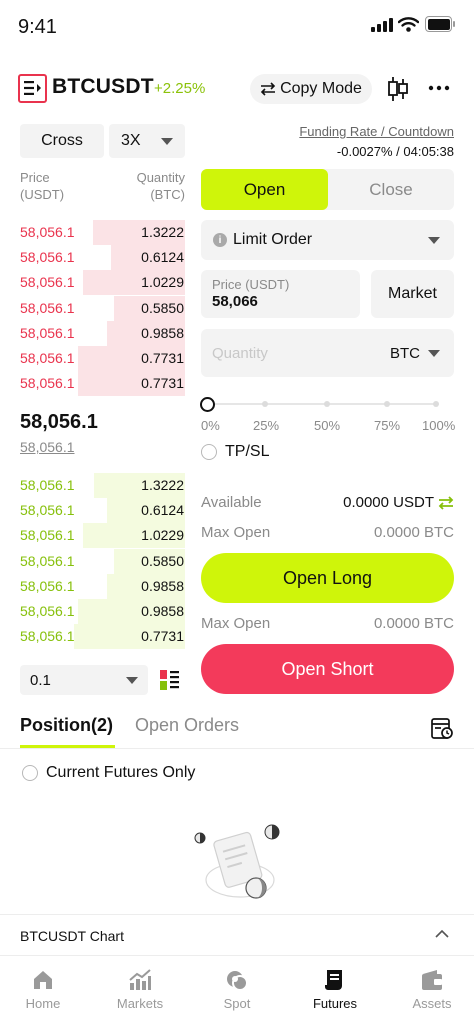  What do you see at coordinates (162, 307) in the screenshot?
I see `orderbook-qty: 0.5850` at bounding box center [162, 307].